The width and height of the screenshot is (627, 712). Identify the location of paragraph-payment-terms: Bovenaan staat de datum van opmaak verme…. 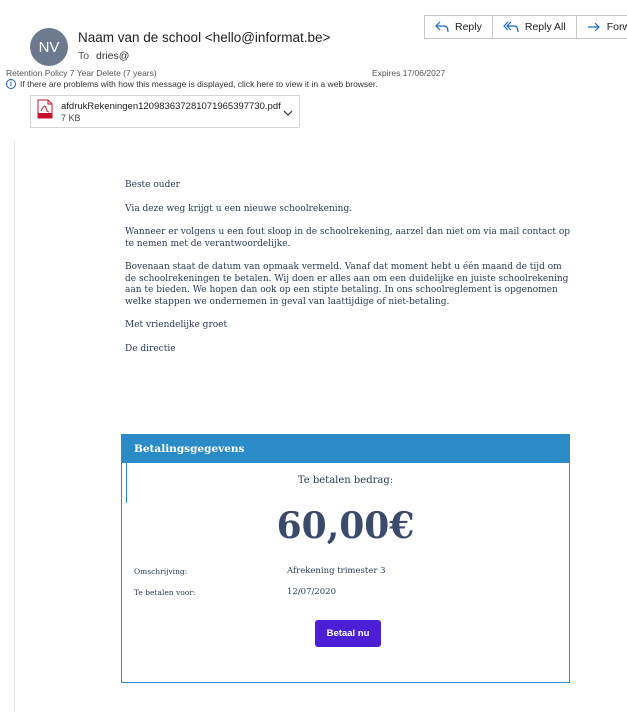
(347, 284).